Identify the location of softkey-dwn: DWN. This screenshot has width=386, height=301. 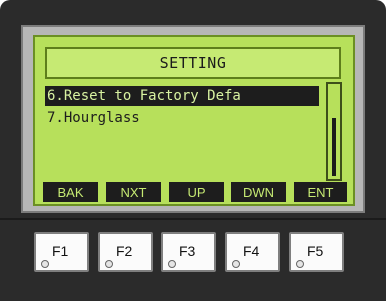
(258, 192).